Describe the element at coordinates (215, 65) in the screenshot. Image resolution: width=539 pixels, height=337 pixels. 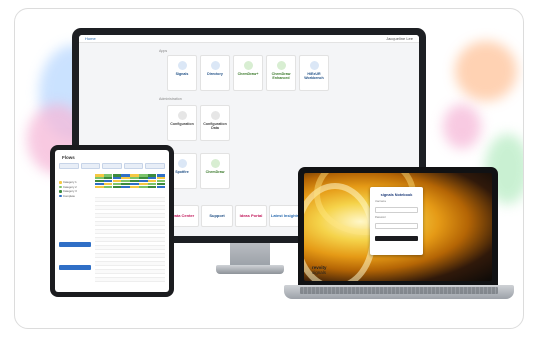
I see `directory-icon` at that location.